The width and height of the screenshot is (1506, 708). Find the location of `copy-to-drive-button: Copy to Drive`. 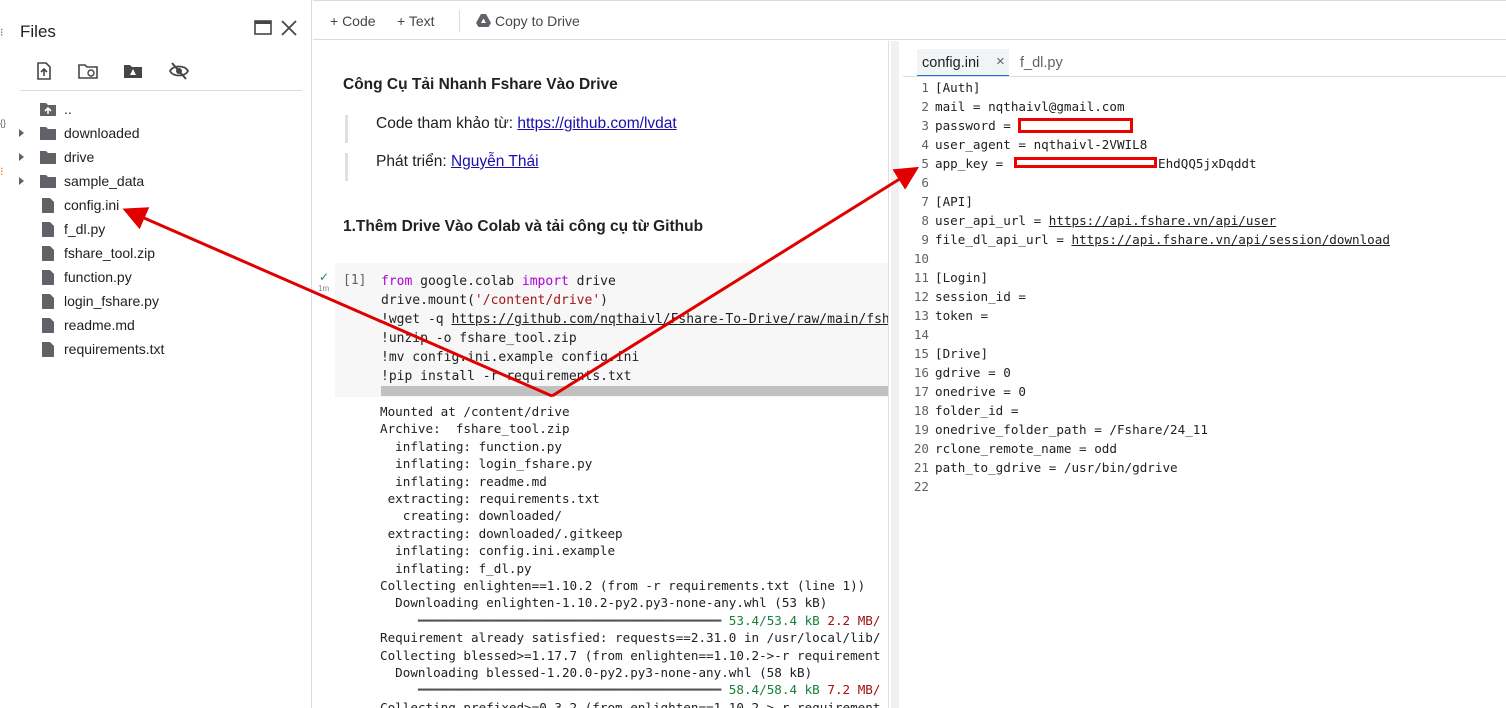

copy-to-drive-button: Copy to Drive is located at coordinates (528, 21).